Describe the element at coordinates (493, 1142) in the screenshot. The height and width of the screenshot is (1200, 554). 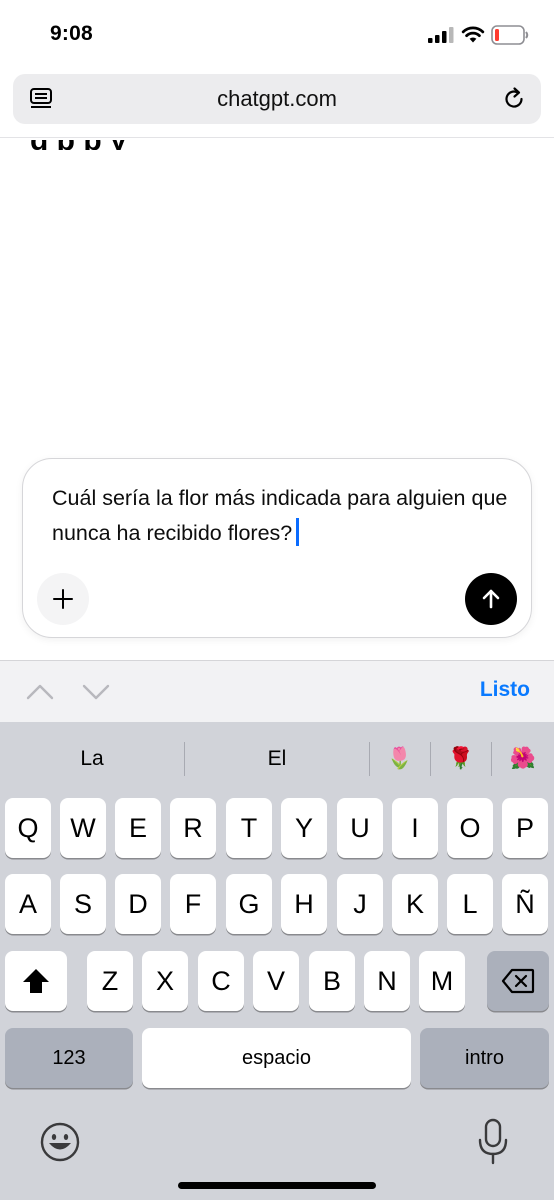
I see `microphone-icon` at that location.